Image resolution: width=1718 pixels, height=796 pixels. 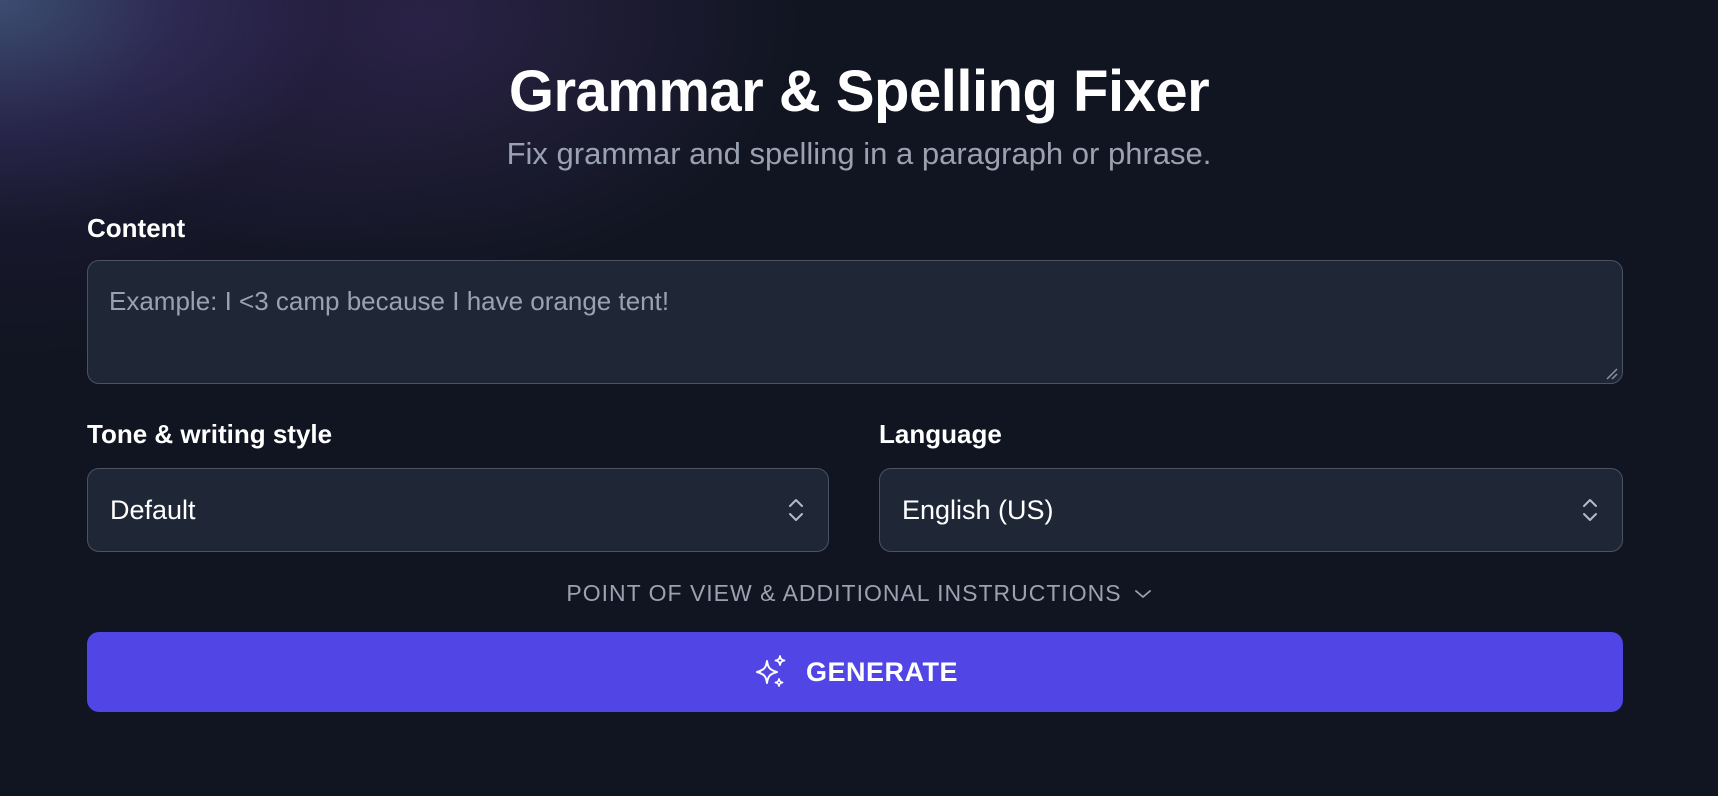 I want to click on language-label: Language, so click(x=940, y=434).